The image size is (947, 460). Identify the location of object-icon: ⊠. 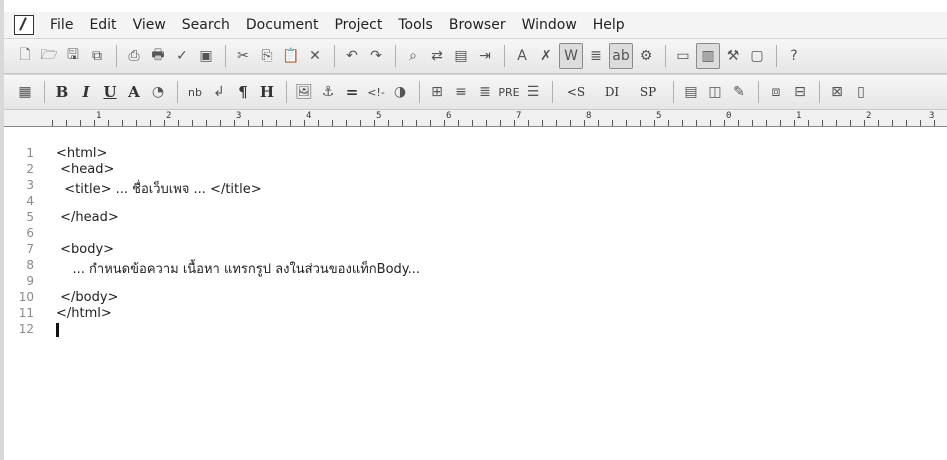
(837, 92).